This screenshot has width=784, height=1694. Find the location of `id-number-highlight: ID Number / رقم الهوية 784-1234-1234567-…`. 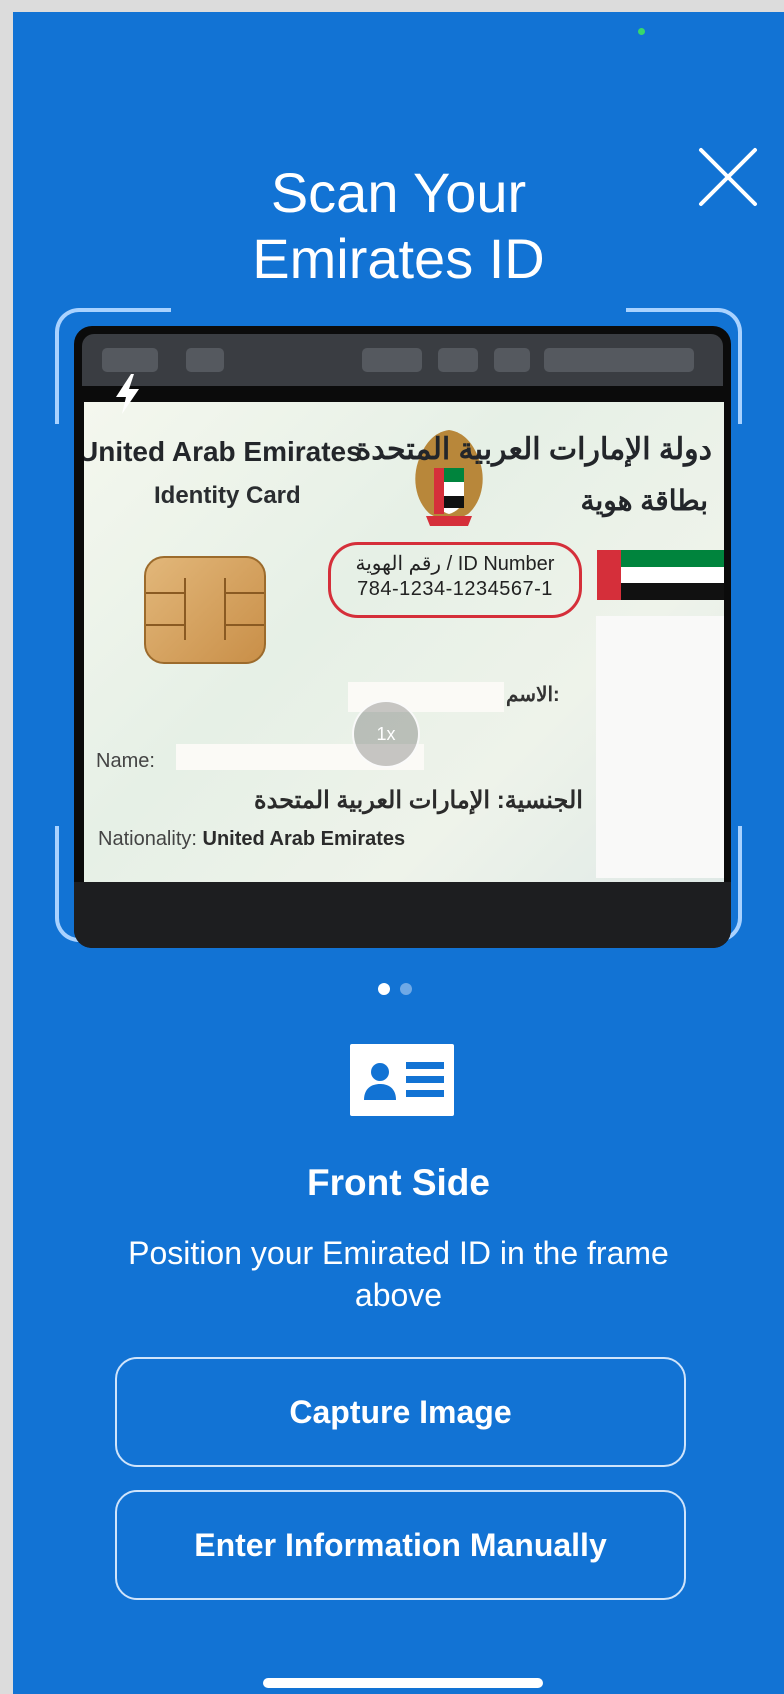

id-number-highlight: ID Number / رقم الهوية 784-1234-1234567-… is located at coordinates (455, 580).